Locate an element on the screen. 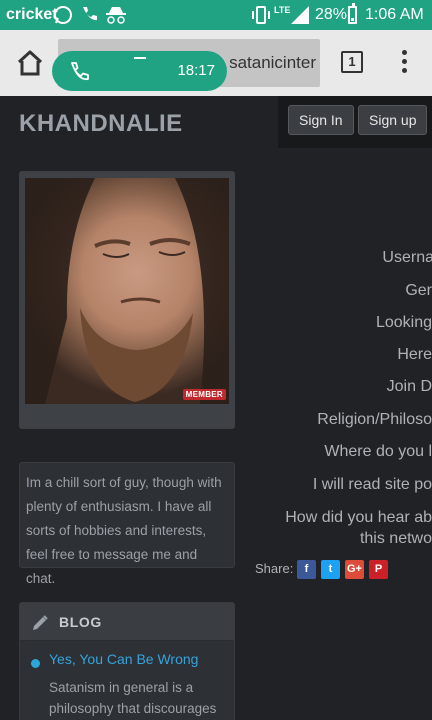 This screenshot has width=432, height=720. facebook-icon: f is located at coordinates (306, 569).